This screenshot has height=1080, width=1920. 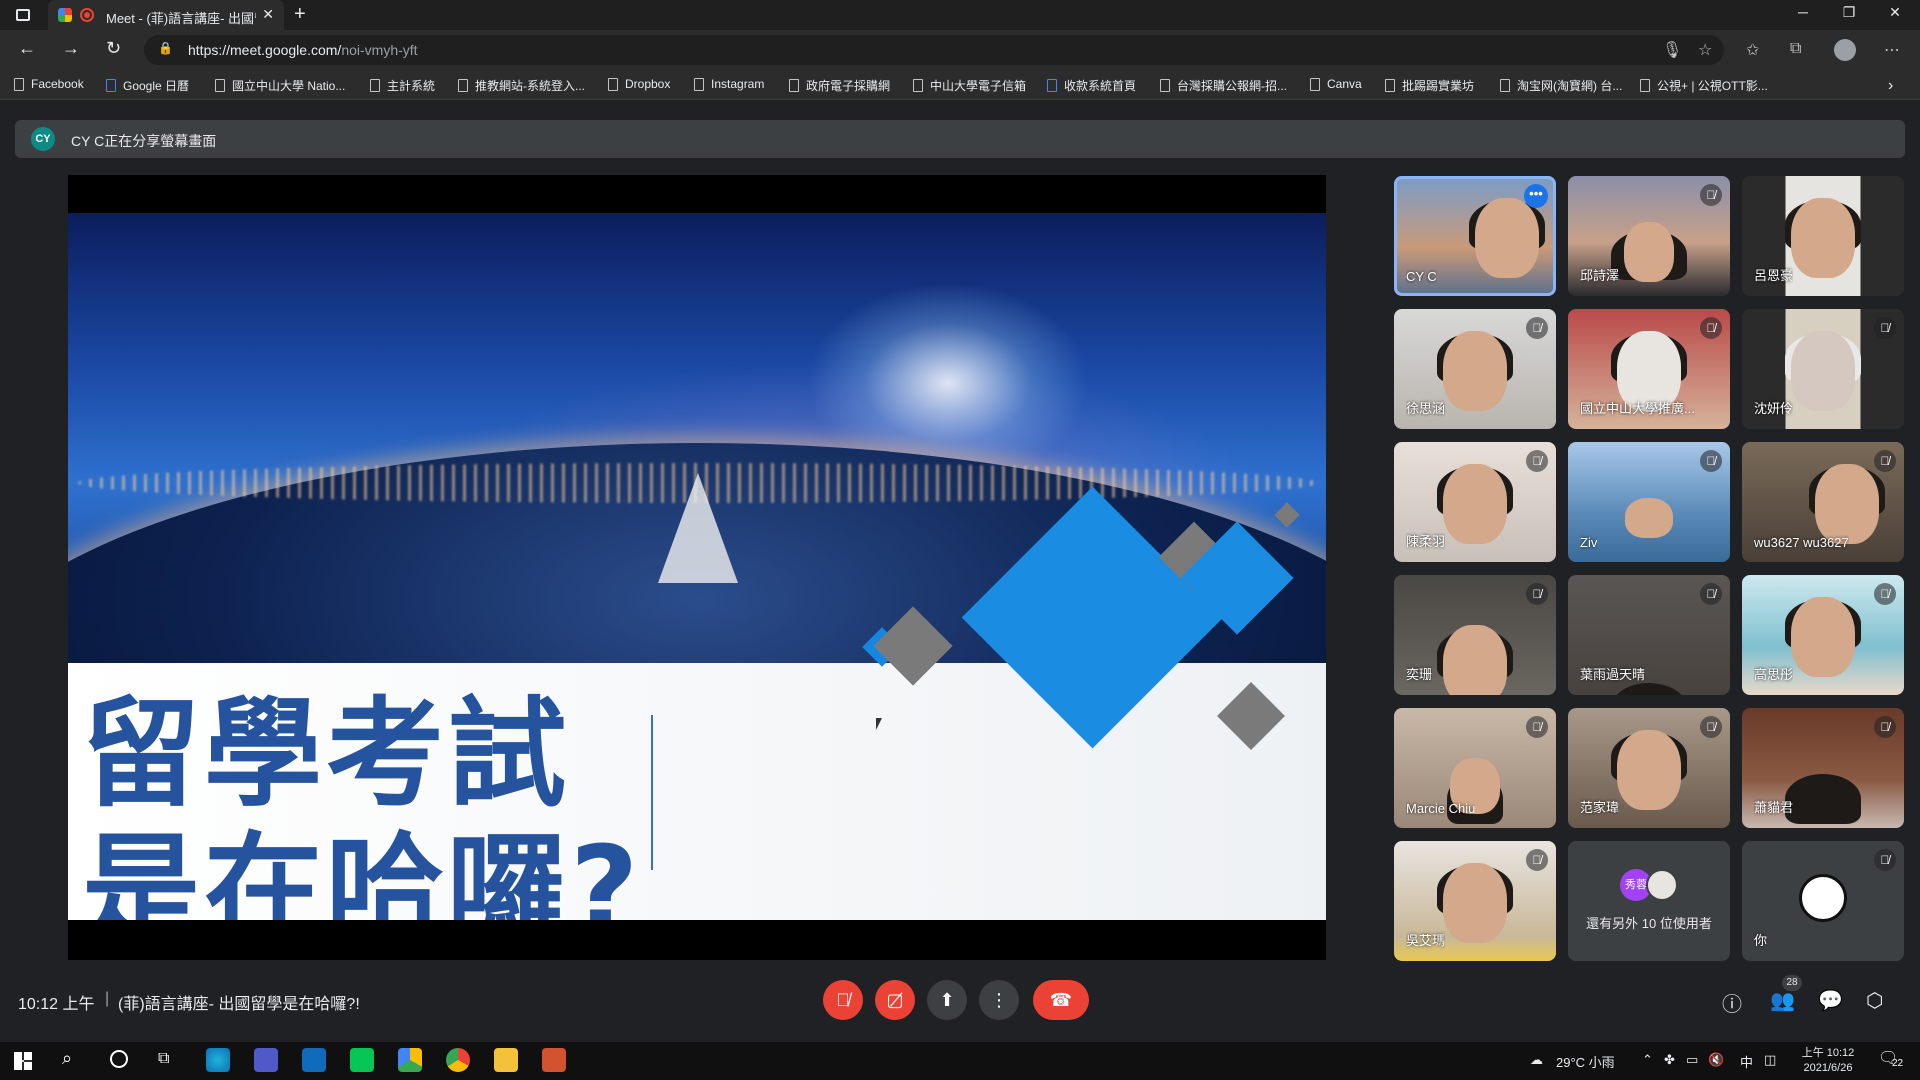 What do you see at coordinates (1823, 901) in the screenshot?
I see `self-tile: 🎙̸ 你` at bounding box center [1823, 901].